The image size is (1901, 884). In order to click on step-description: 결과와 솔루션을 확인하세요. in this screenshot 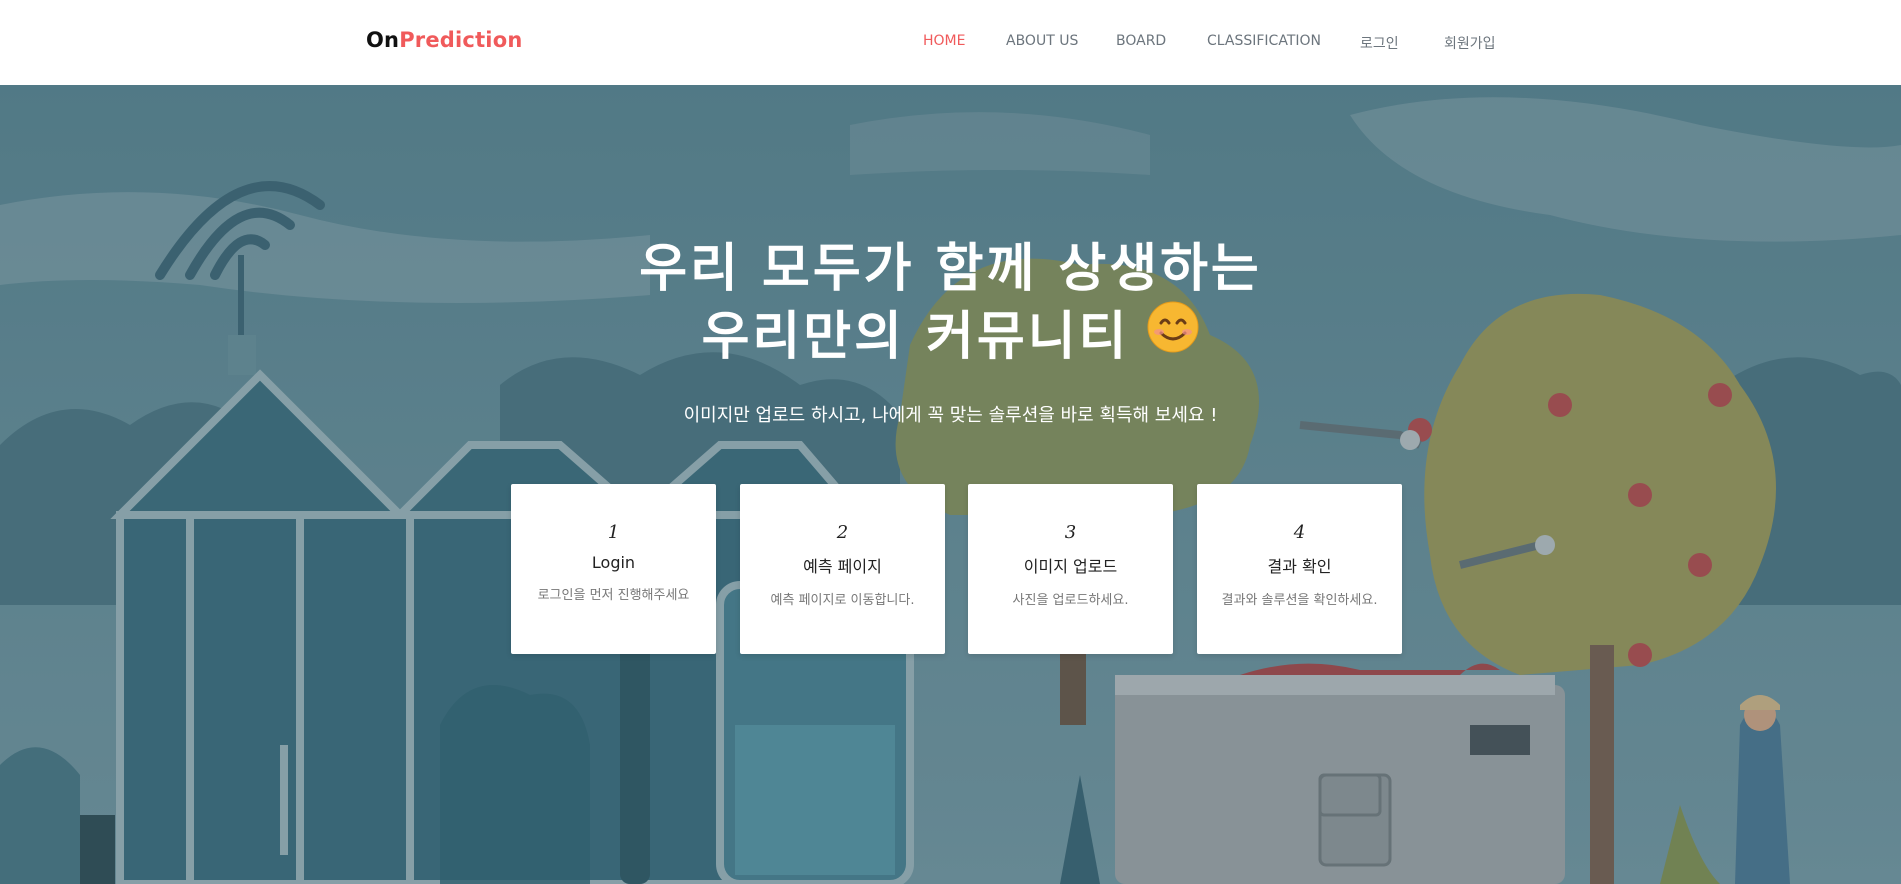, I will do `click(1299, 600)`.